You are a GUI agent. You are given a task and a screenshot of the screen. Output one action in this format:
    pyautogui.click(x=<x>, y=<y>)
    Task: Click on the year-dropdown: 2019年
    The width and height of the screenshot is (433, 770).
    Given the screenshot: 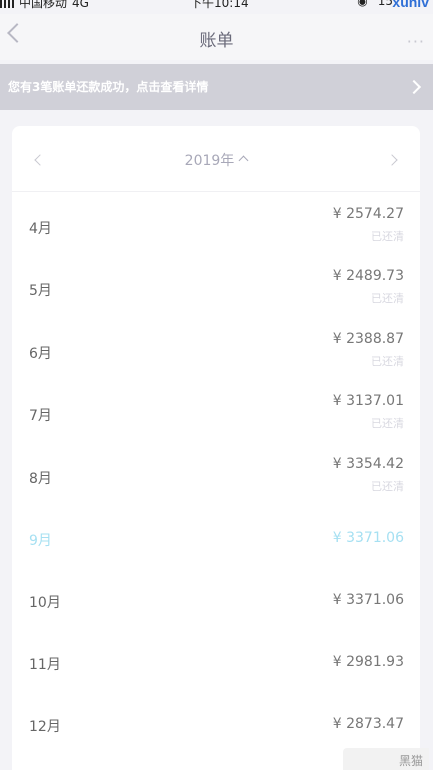 What is the action you would take?
    pyautogui.click(x=216, y=160)
    